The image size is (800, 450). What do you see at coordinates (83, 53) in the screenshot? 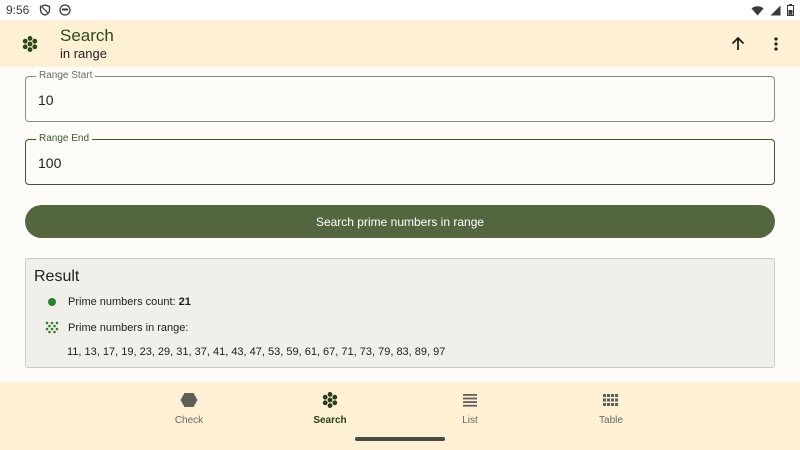
I see `page-subtitle: in range` at bounding box center [83, 53].